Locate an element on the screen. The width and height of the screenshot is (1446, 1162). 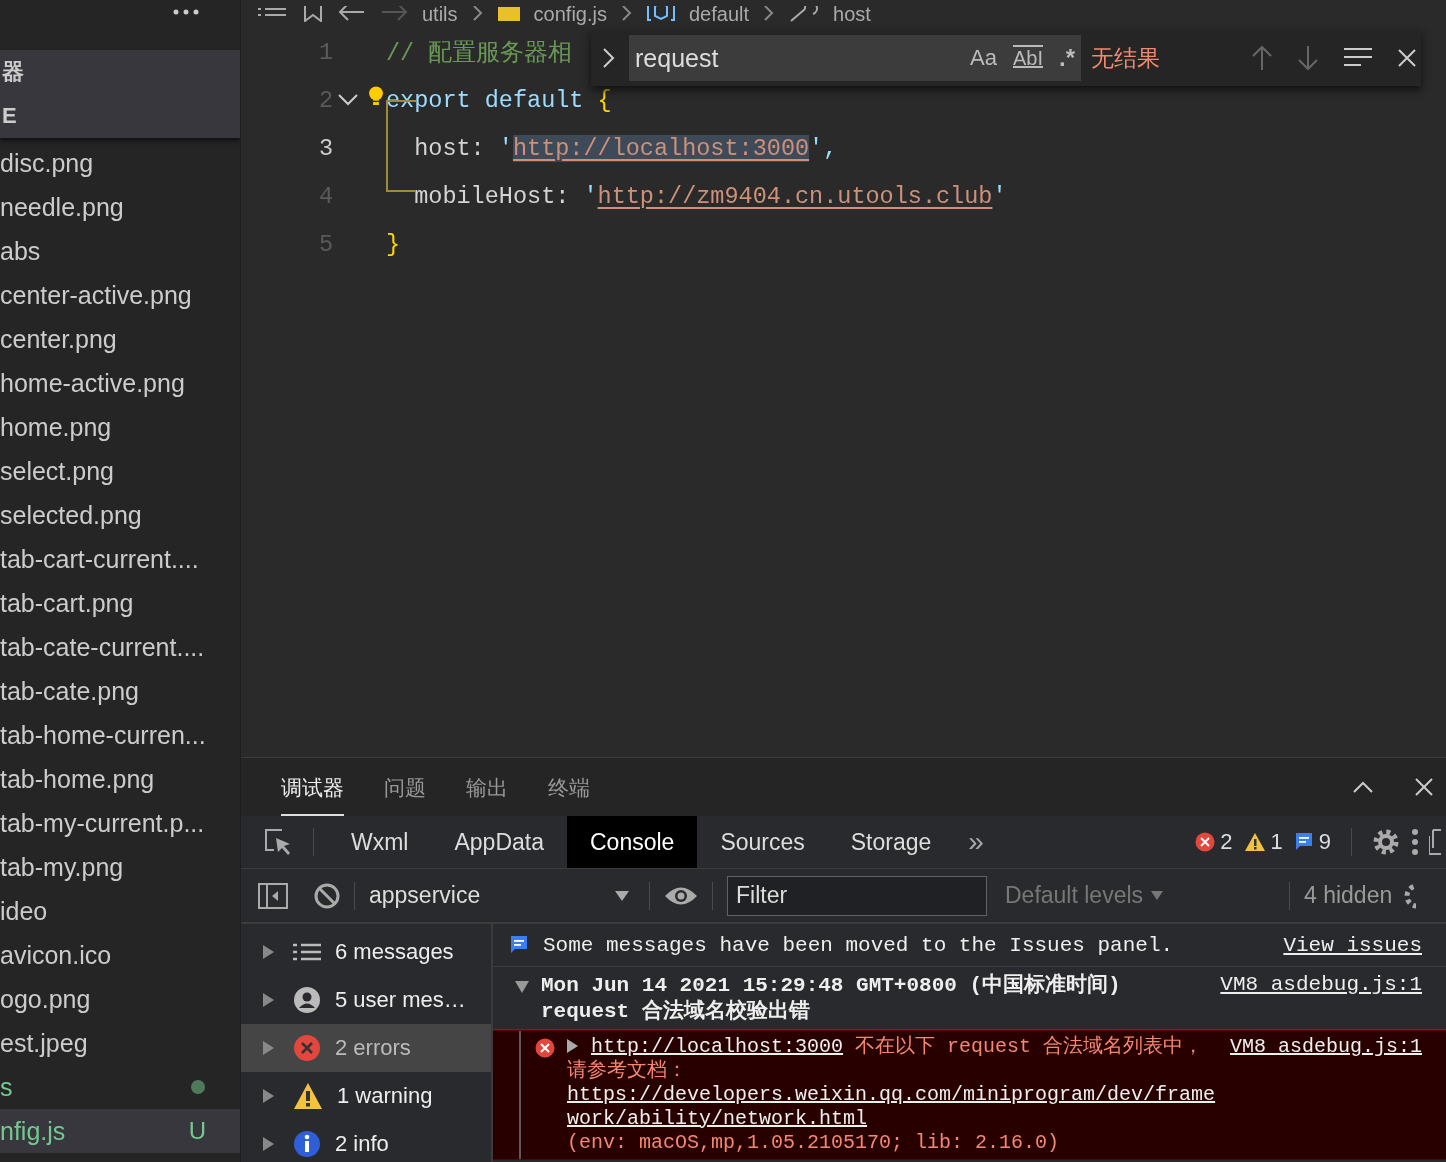
file-item: tab-cart.png is located at coordinates (120, 603).